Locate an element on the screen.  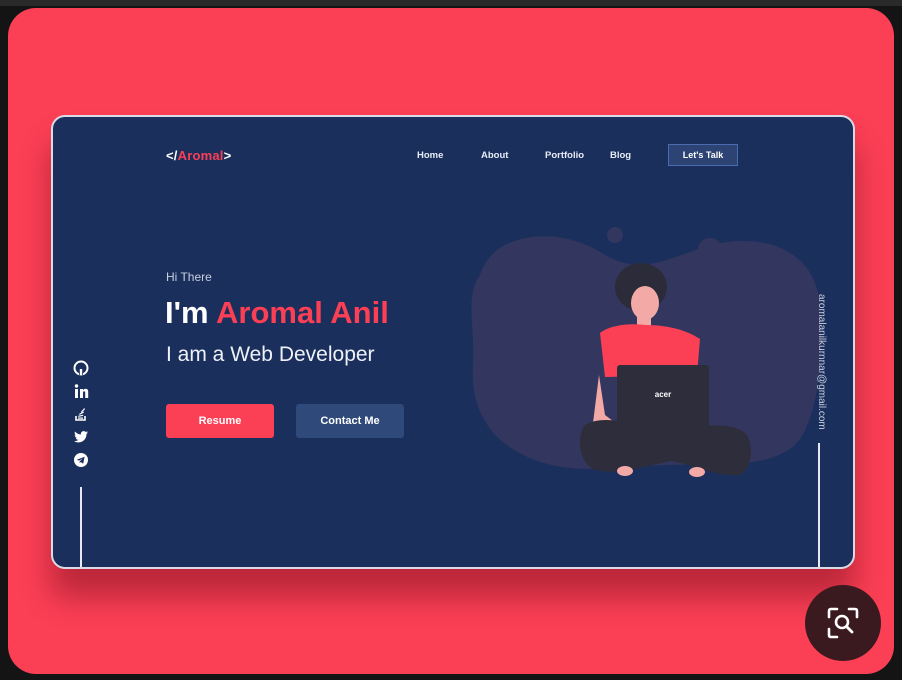
left-vertical-line is located at coordinates (81, 527).